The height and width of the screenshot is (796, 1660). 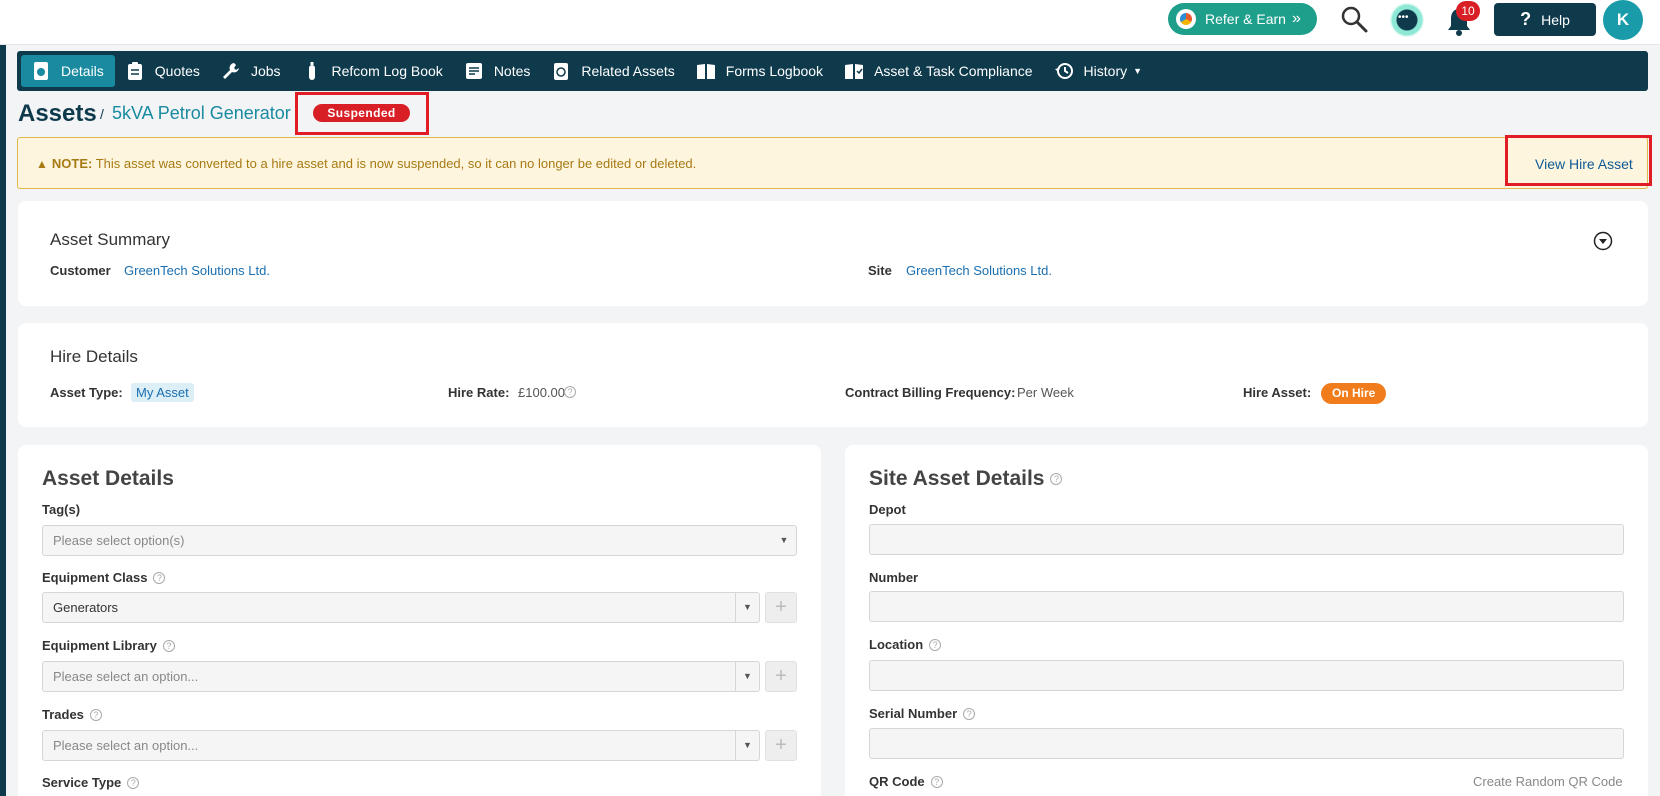 What do you see at coordinates (913, 713) in the screenshot?
I see `serial-number-label-text: Serial Number` at bounding box center [913, 713].